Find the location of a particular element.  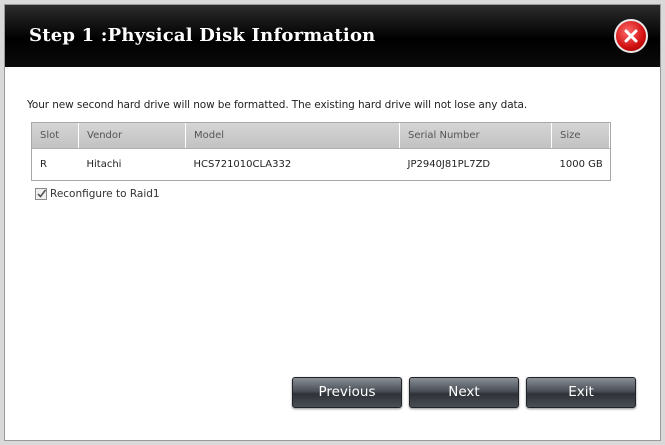

reconfigure-raid1-checkbox is located at coordinates (41, 194).